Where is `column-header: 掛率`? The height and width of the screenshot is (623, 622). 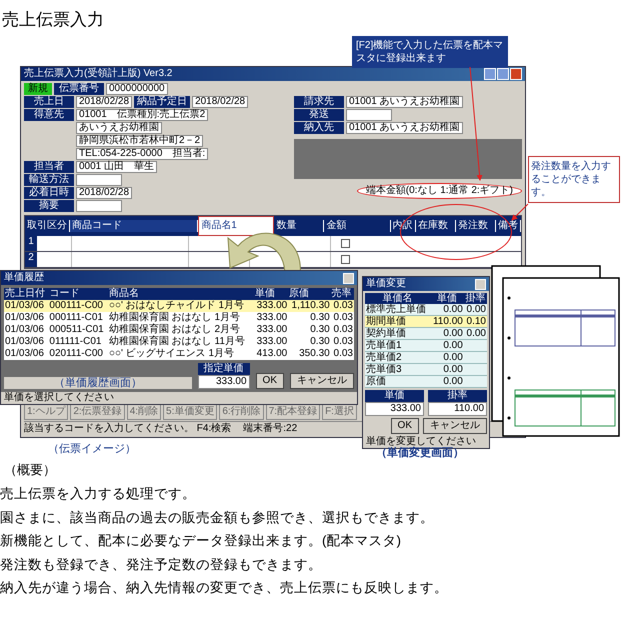
column-header: 掛率 is located at coordinates (475, 298).